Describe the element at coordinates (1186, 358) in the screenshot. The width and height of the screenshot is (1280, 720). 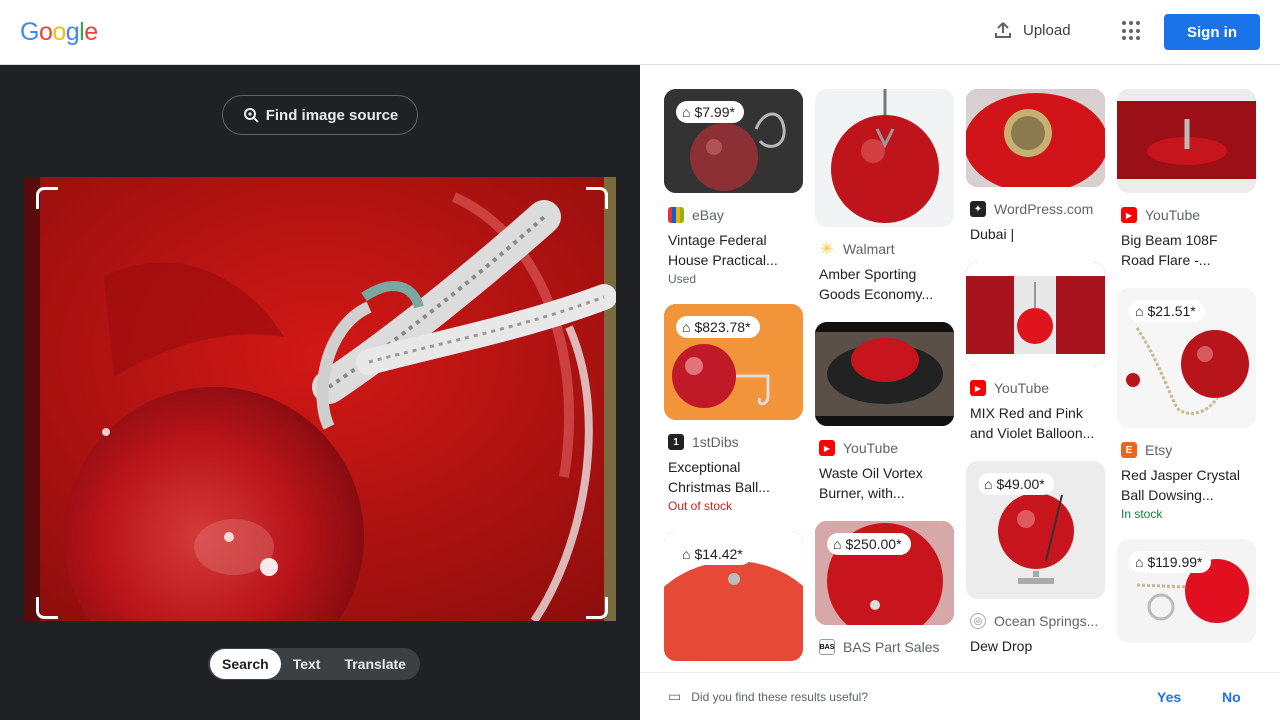
I see `result-thumbnail: ⌂ $21.51*` at that location.